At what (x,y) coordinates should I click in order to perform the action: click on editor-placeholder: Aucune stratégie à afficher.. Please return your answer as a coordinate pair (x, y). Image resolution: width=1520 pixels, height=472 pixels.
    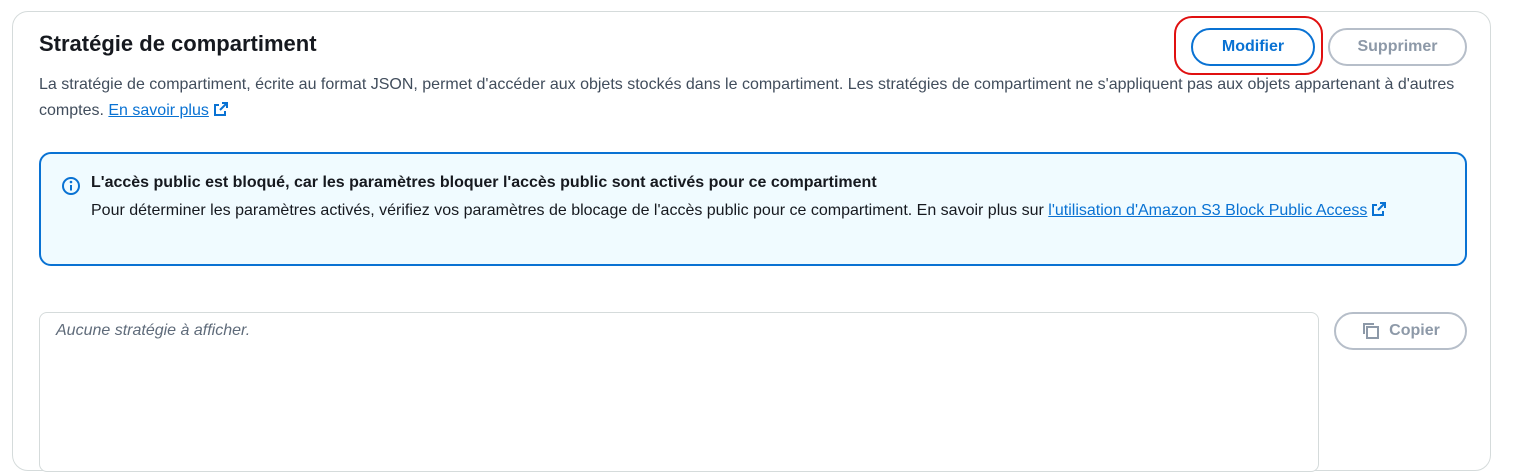
    Looking at the image, I should click on (153, 330).